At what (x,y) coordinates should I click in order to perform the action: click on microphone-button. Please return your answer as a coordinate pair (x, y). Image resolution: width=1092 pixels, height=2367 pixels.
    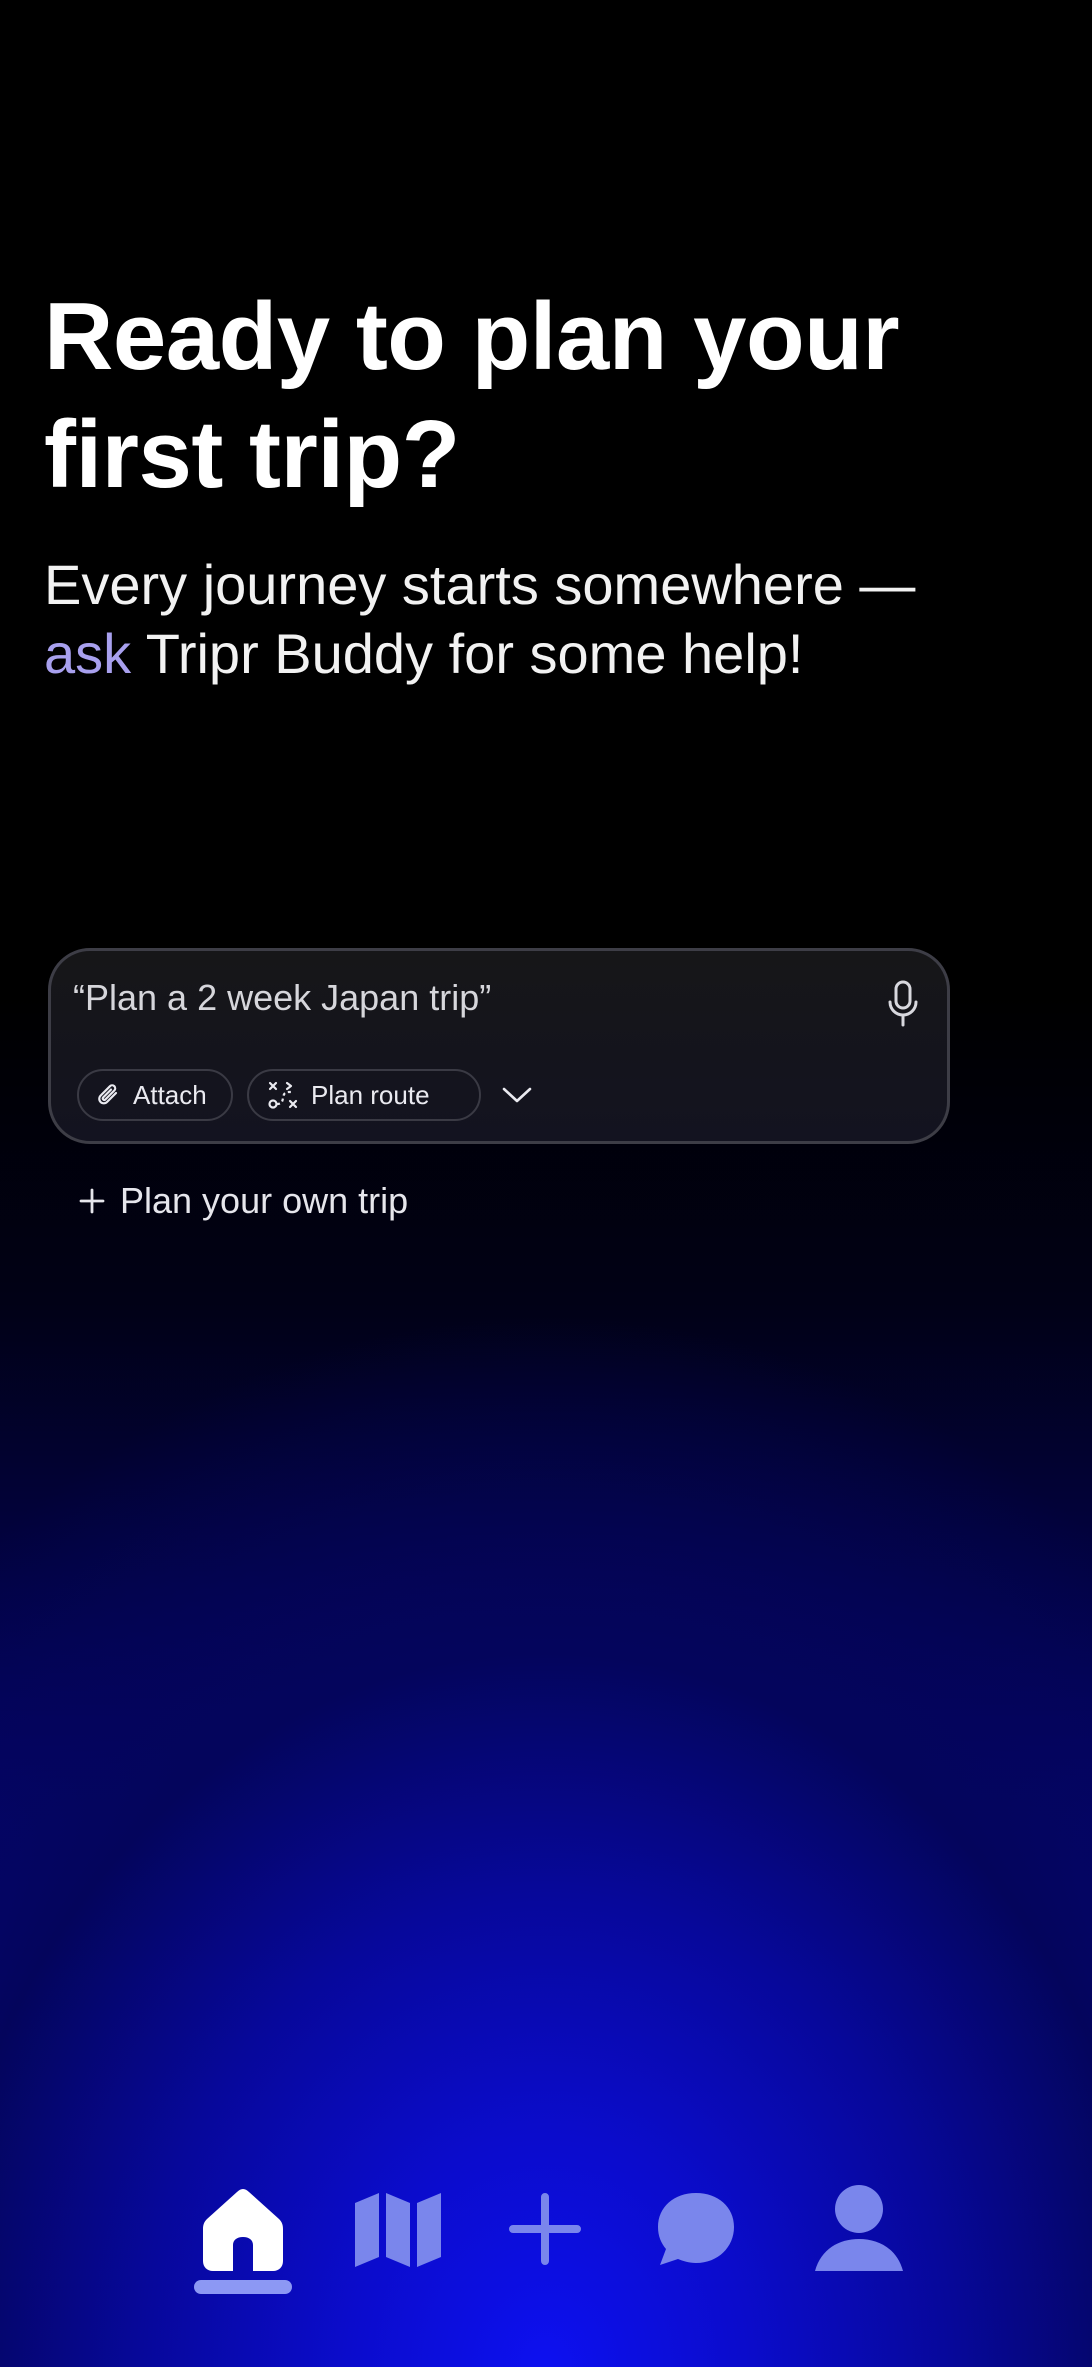
    Looking at the image, I should click on (903, 1004).